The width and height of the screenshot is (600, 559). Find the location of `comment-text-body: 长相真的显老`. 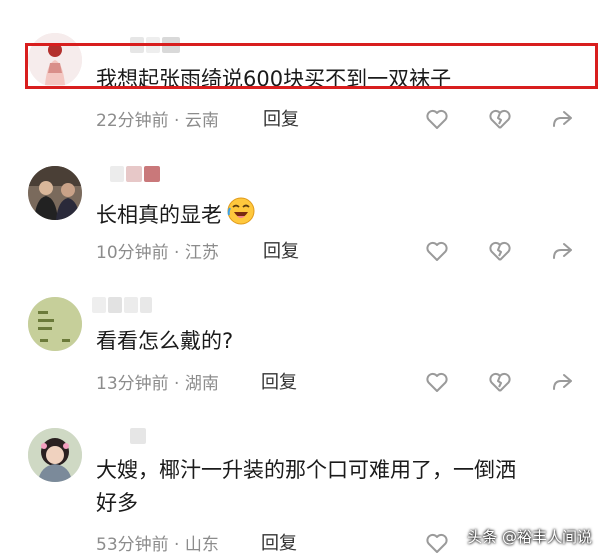

comment-text-body: 长相真的显老 is located at coordinates (159, 215).